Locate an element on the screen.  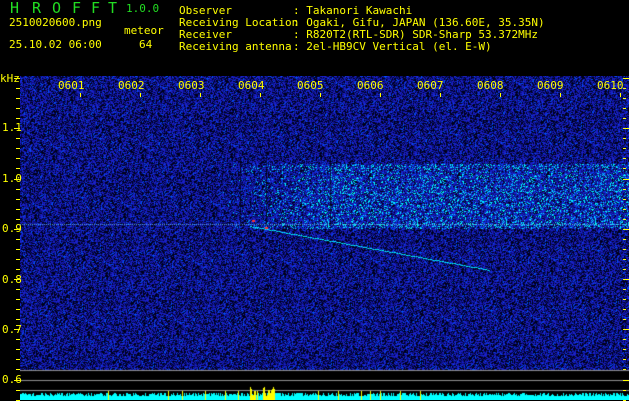
time-label: 0601 is located at coordinates (71, 85).